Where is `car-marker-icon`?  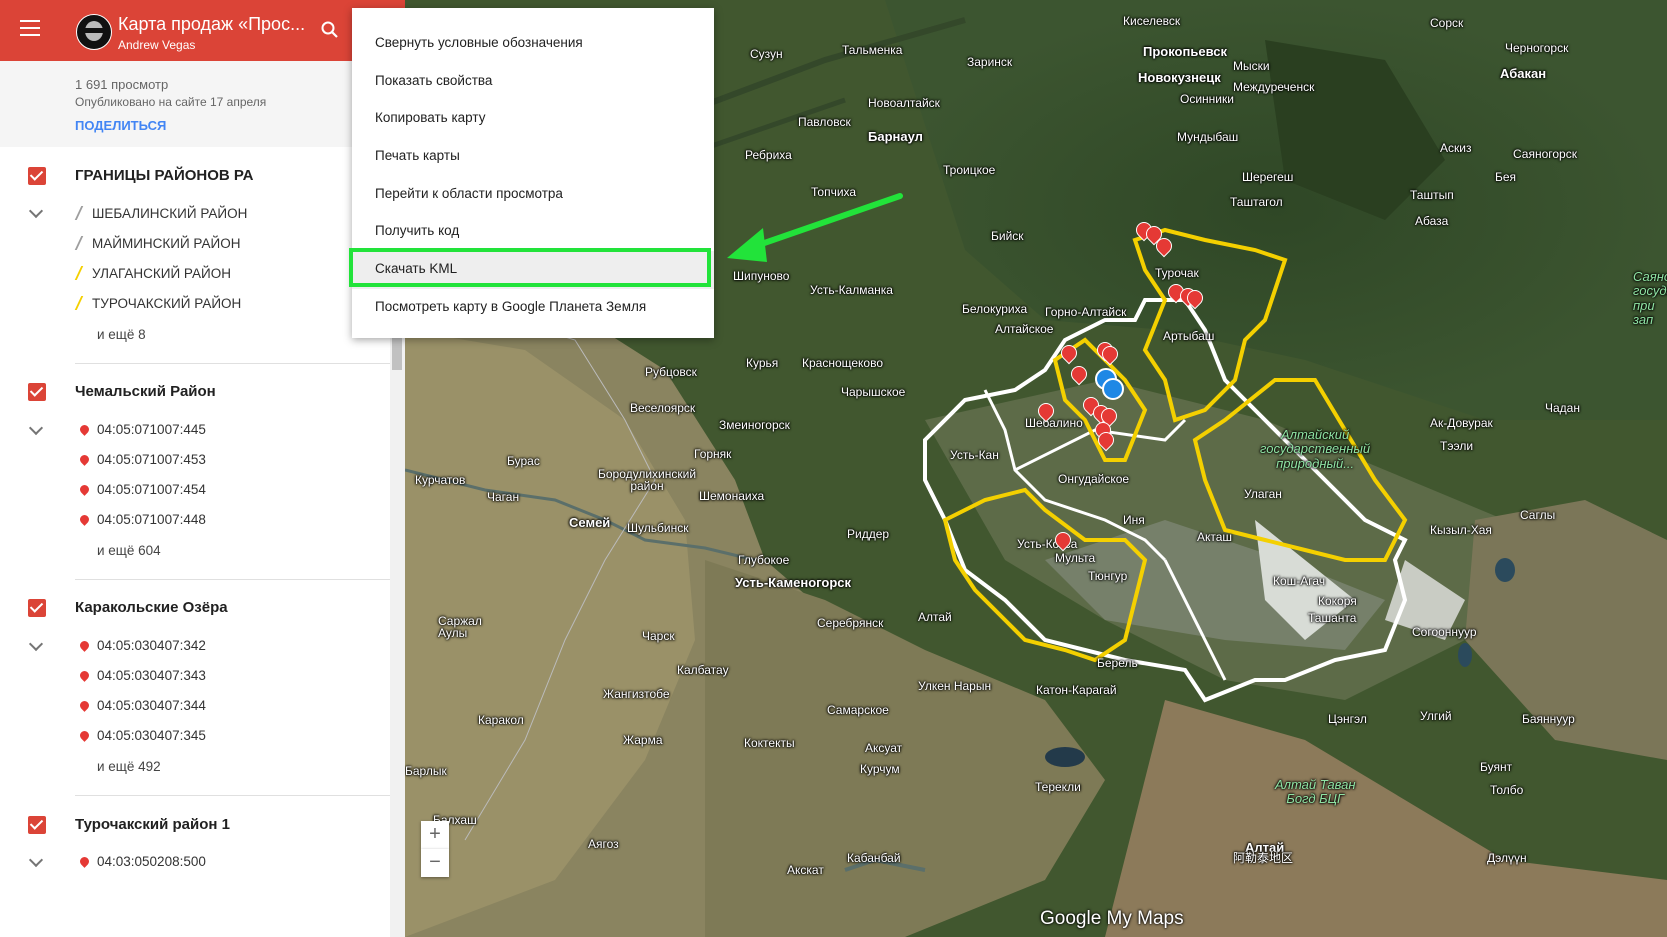 car-marker-icon is located at coordinates (1113, 389).